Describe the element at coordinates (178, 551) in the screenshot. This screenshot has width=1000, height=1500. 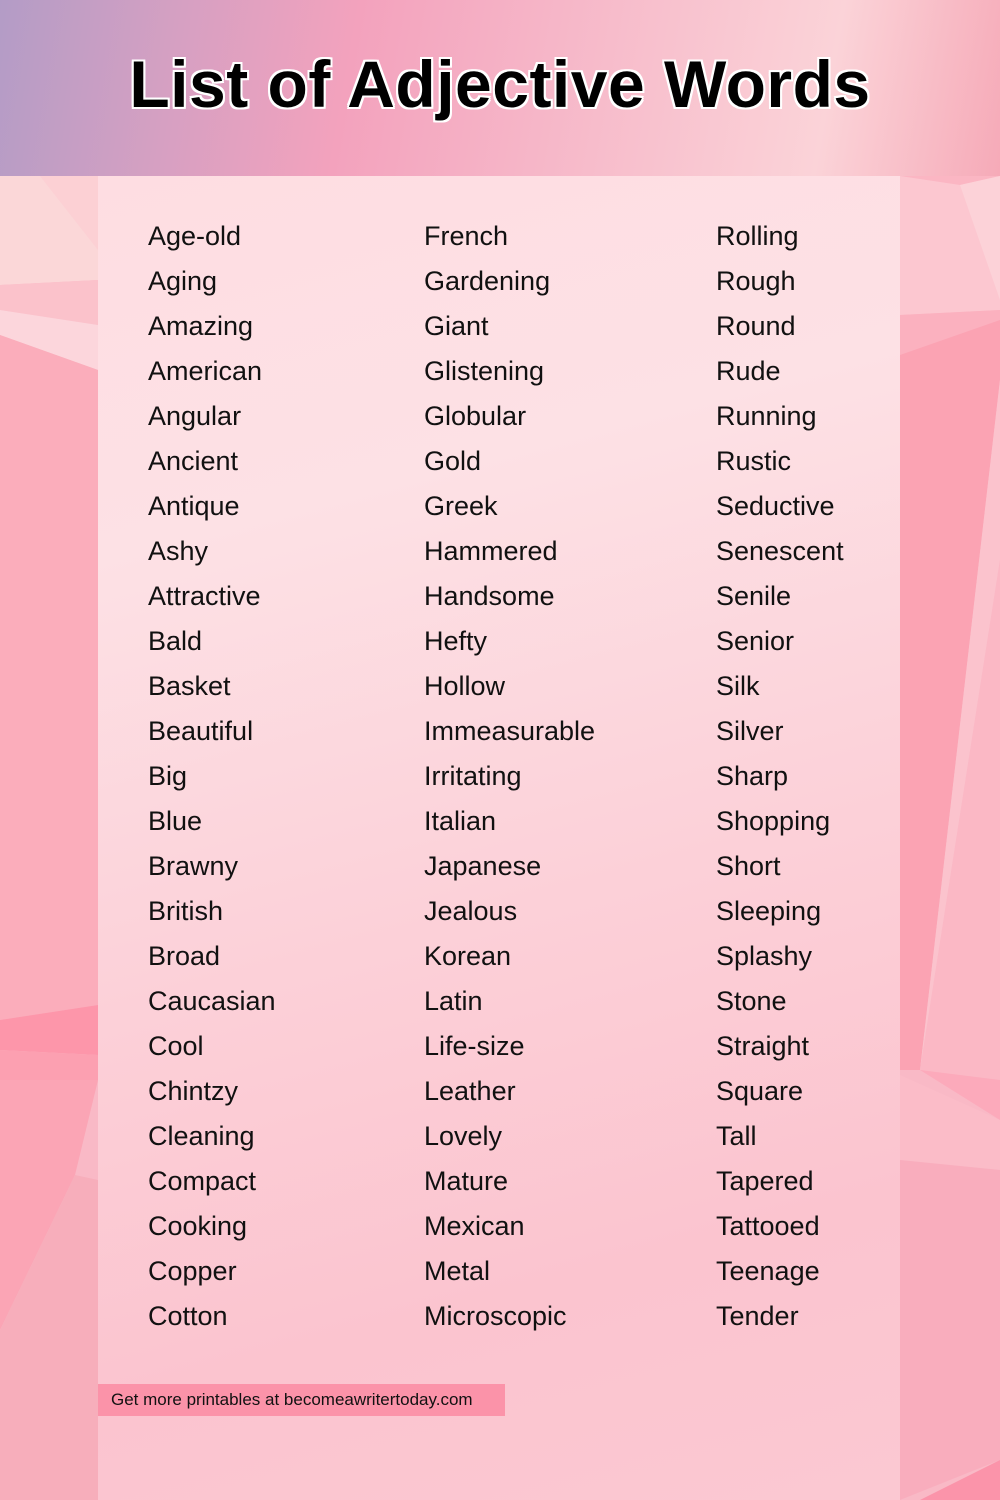
I see `word-item: Ashy` at that location.